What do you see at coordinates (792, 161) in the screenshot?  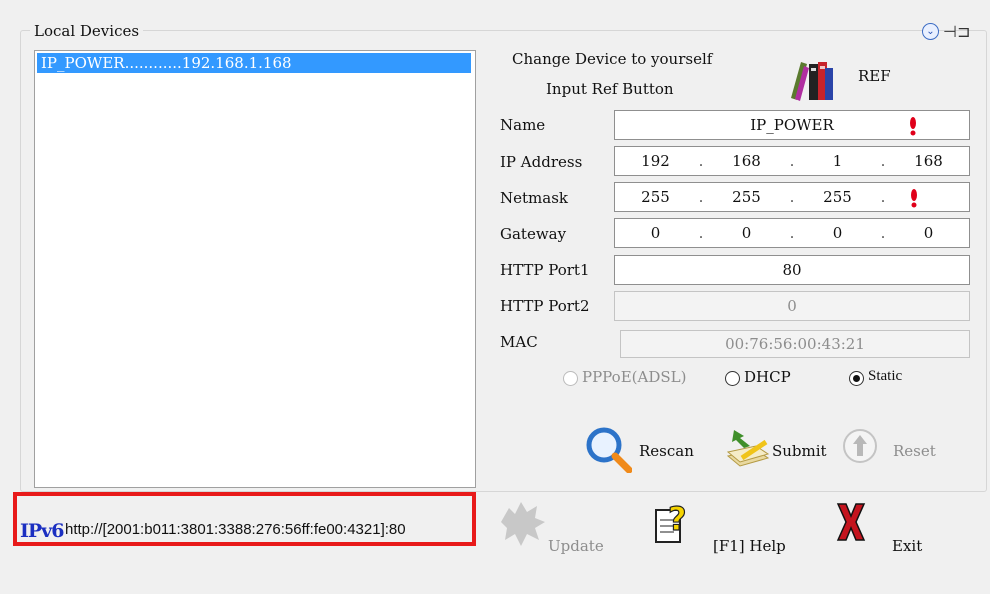 I see `ip-address-field: 192. 168. 1. 168` at bounding box center [792, 161].